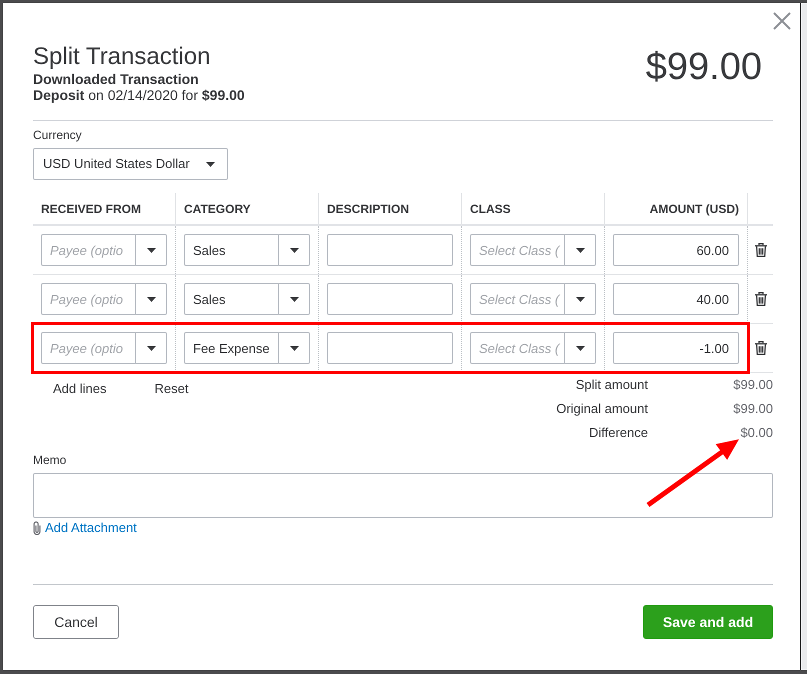 The width and height of the screenshot is (807, 674). I want to click on memo-label: Memo, so click(49, 460).